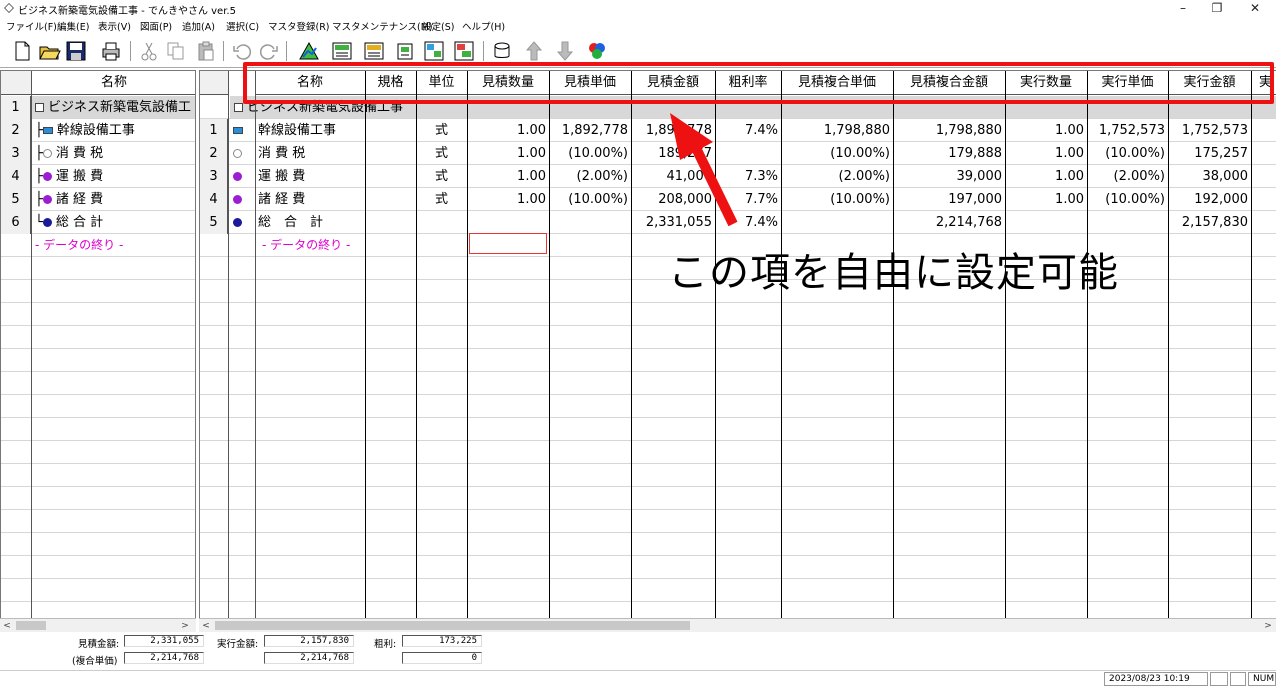 Image resolution: width=1276 pixels, height=687 pixels. I want to click on open-folder-icon, so click(49, 51).